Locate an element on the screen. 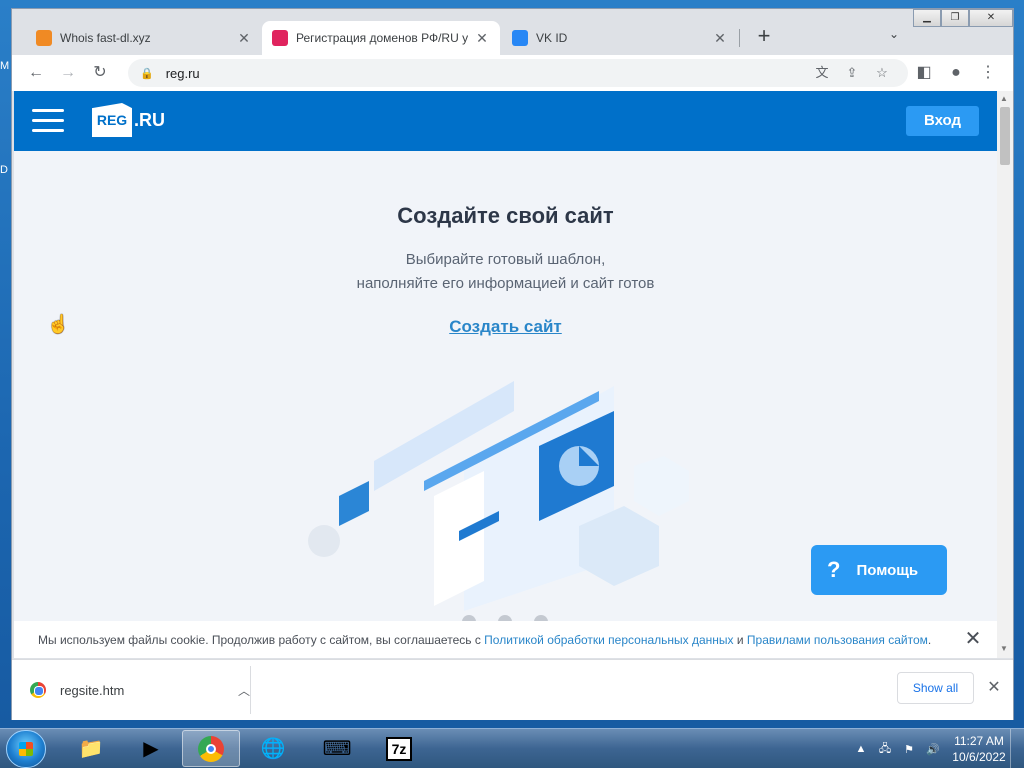  site-header: REG .RU Вход is located at coordinates (505, 121).